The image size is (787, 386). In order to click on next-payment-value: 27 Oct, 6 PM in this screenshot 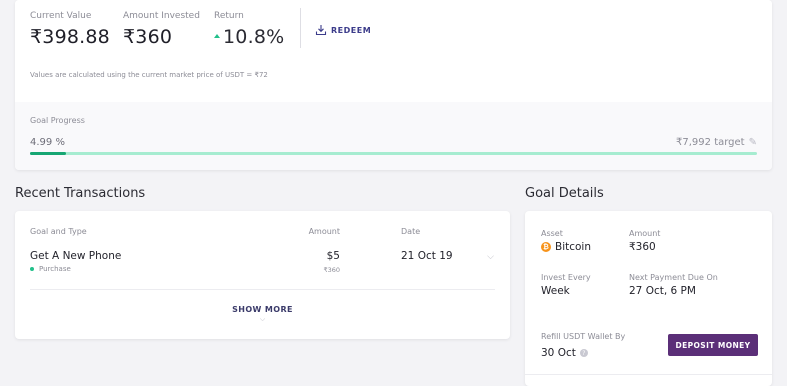, I will do `click(662, 291)`.